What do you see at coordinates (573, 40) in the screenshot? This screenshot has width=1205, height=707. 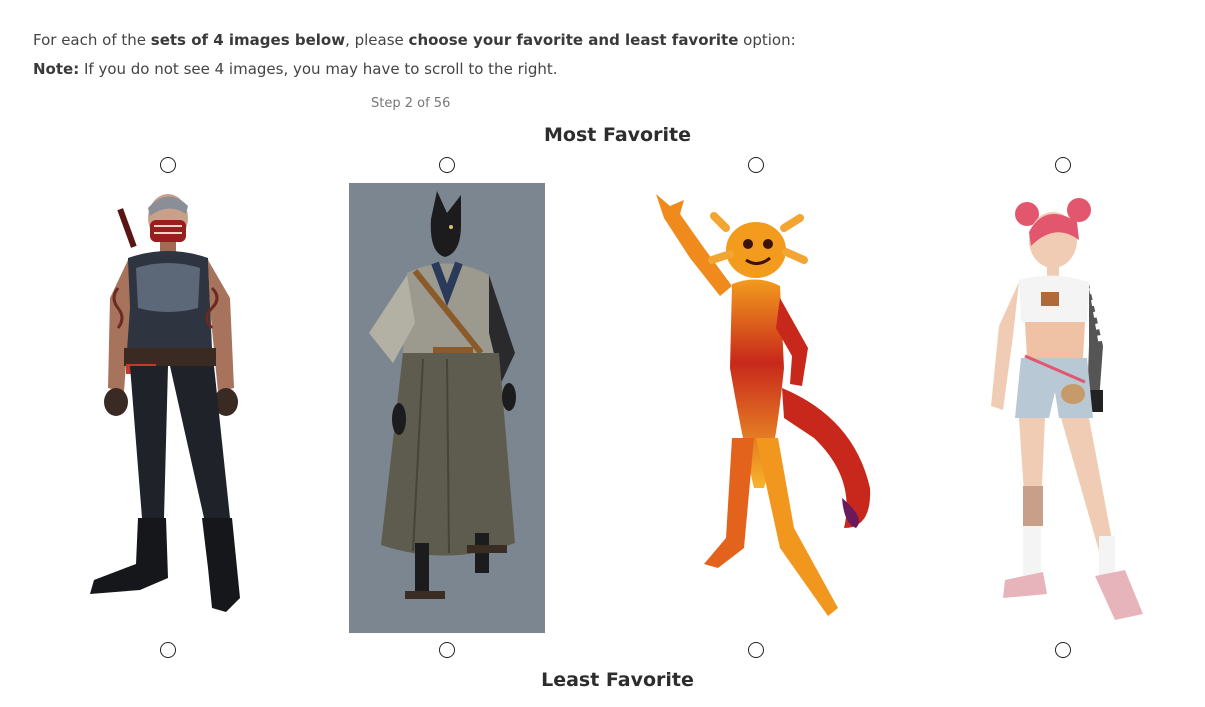 I see `instruction-bold-text: choose your favorite and least favorite` at bounding box center [573, 40].